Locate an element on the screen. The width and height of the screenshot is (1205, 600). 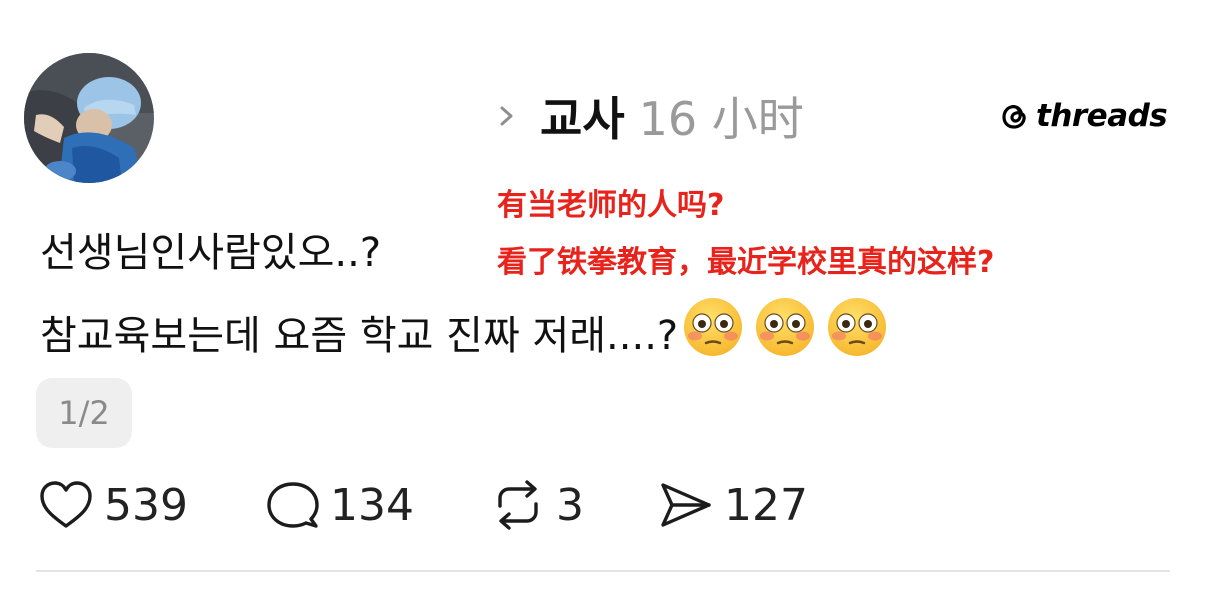
emoji-group is located at coordinates (790, 329).